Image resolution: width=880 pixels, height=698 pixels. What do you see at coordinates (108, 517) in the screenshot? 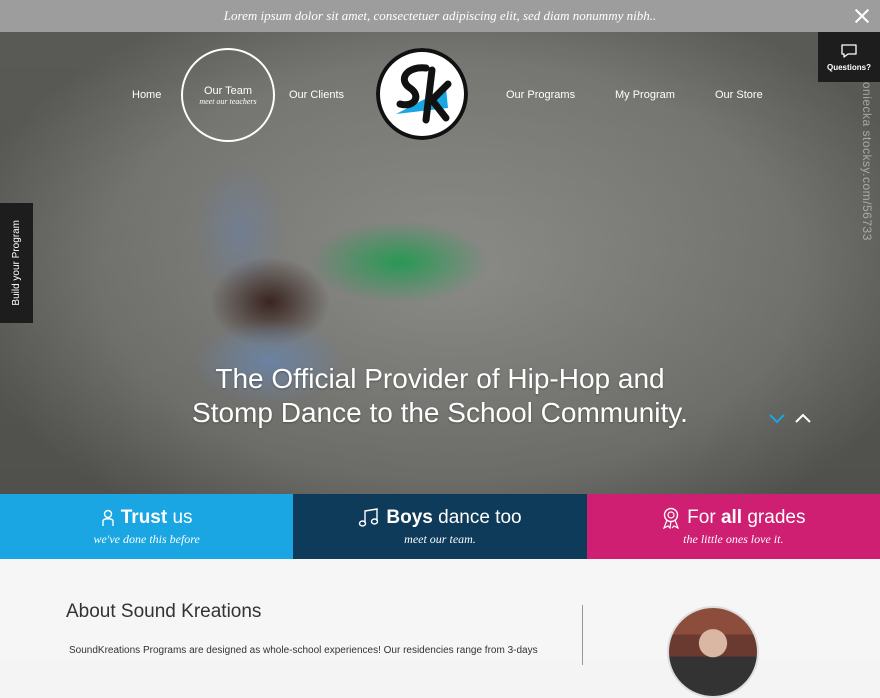
I see `person-icon` at bounding box center [108, 517].